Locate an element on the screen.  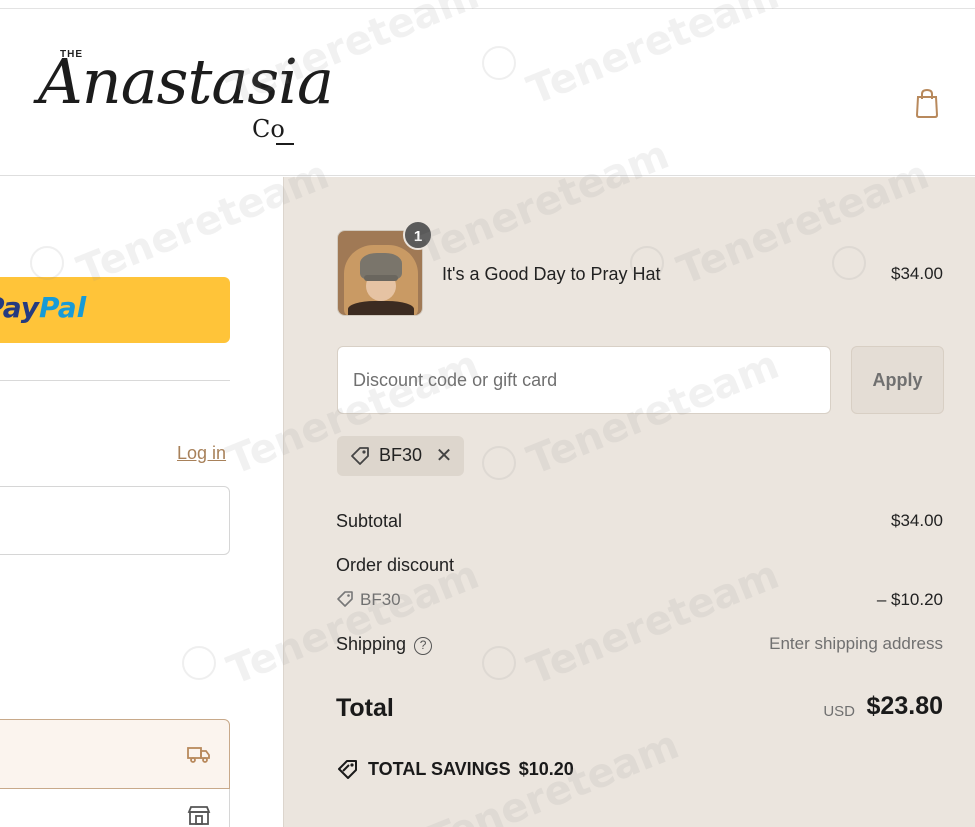
delivery-option-ship is located at coordinates (115, 754).